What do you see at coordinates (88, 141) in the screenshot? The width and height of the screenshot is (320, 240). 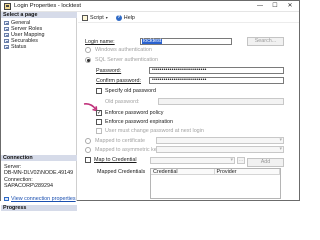 I see `mapped-cert-radio` at bounding box center [88, 141].